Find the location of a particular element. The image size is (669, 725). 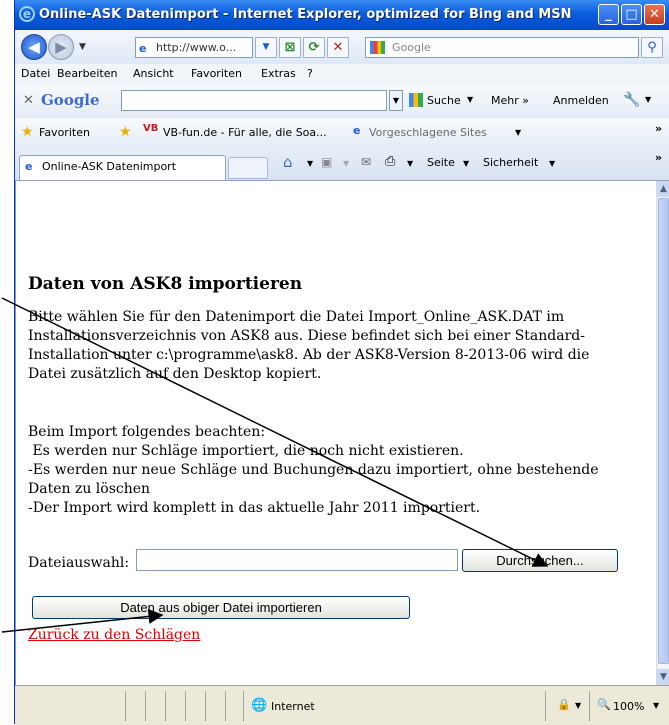

google-icon is located at coordinates (377, 47).